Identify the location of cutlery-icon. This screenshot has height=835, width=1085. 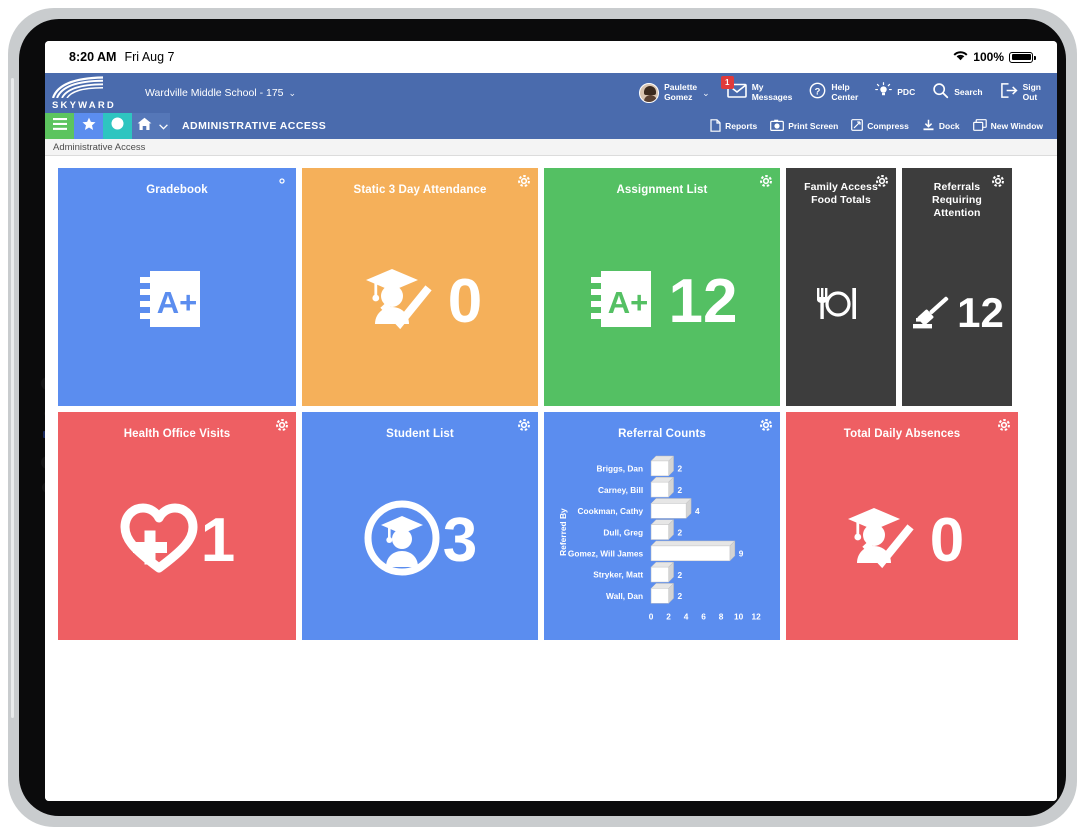
(838, 306).